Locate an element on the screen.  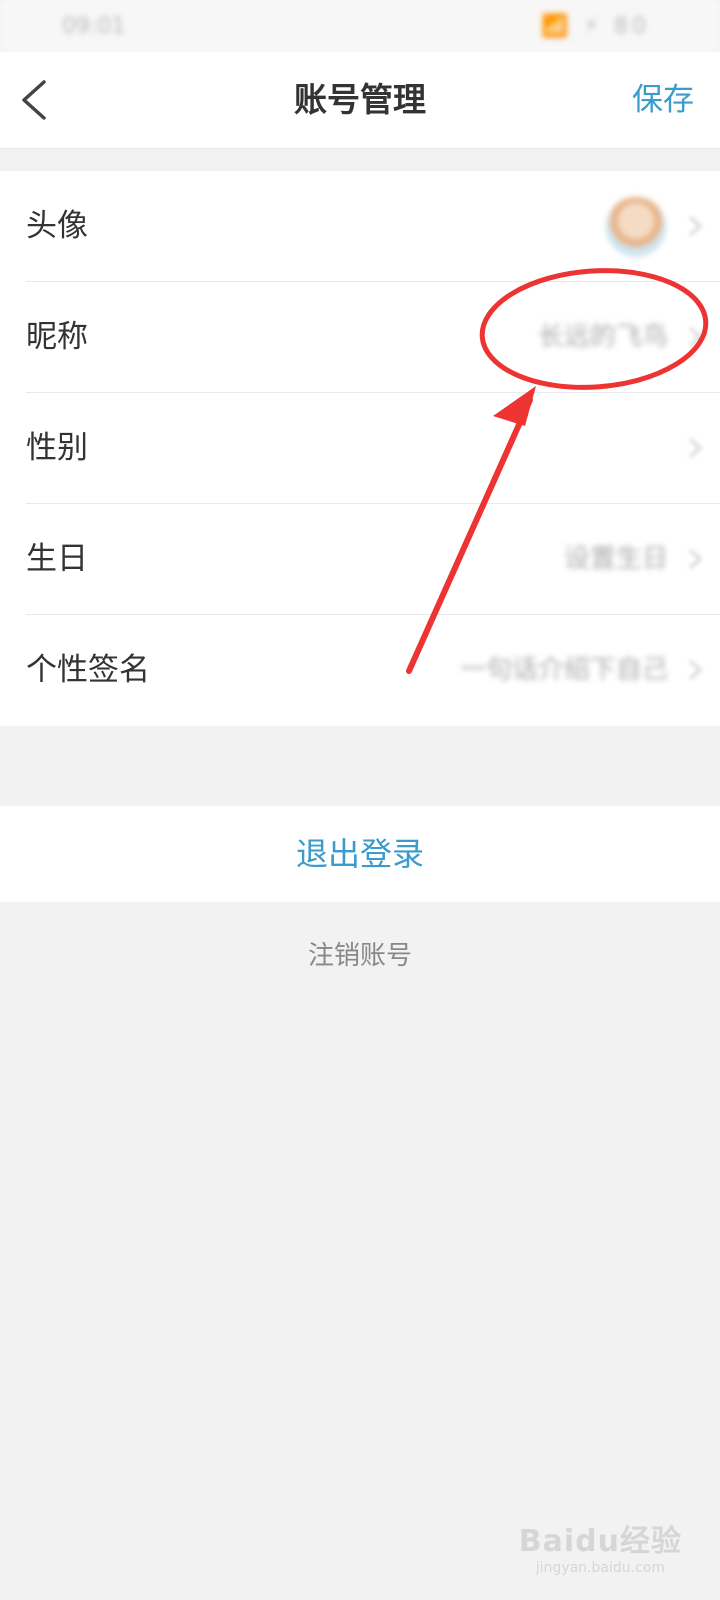
settings-row-nickname: 昵称 长远的飞鸟 is located at coordinates (373, 337).